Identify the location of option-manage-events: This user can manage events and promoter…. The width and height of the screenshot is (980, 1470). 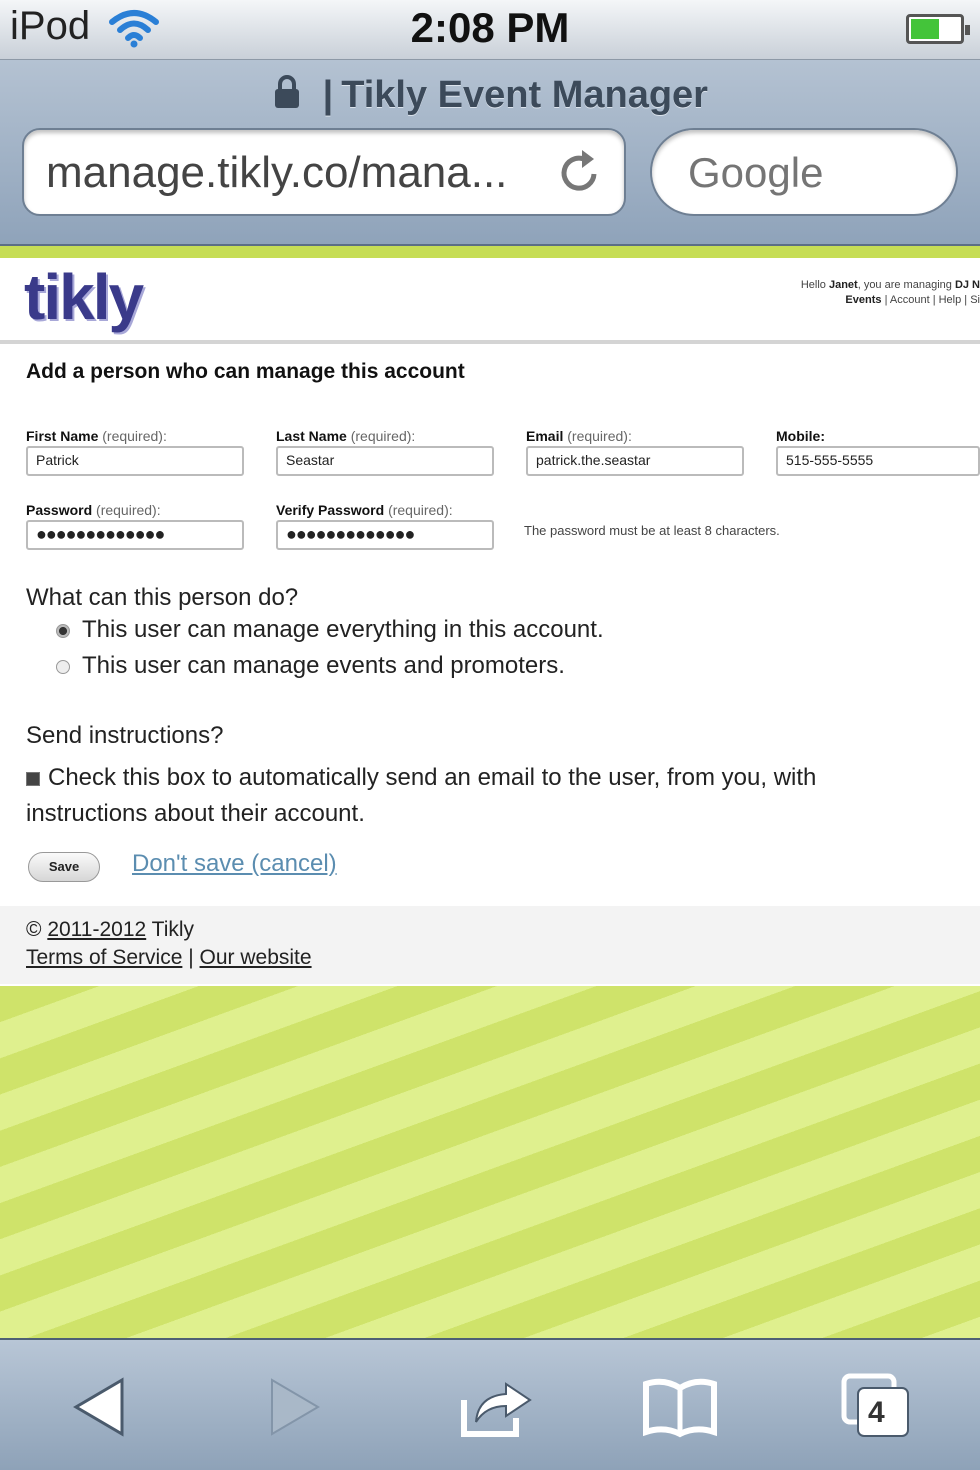
(310, 666).